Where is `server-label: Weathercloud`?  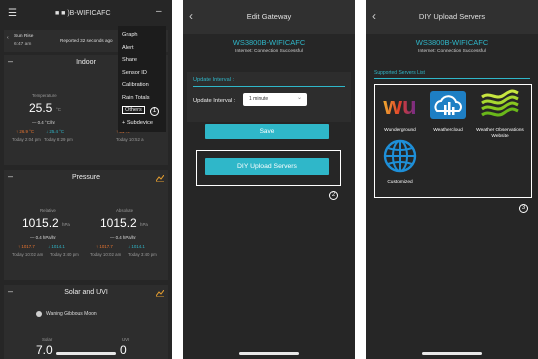 server-label: Weathercloud is located at coordinates (448, 130).